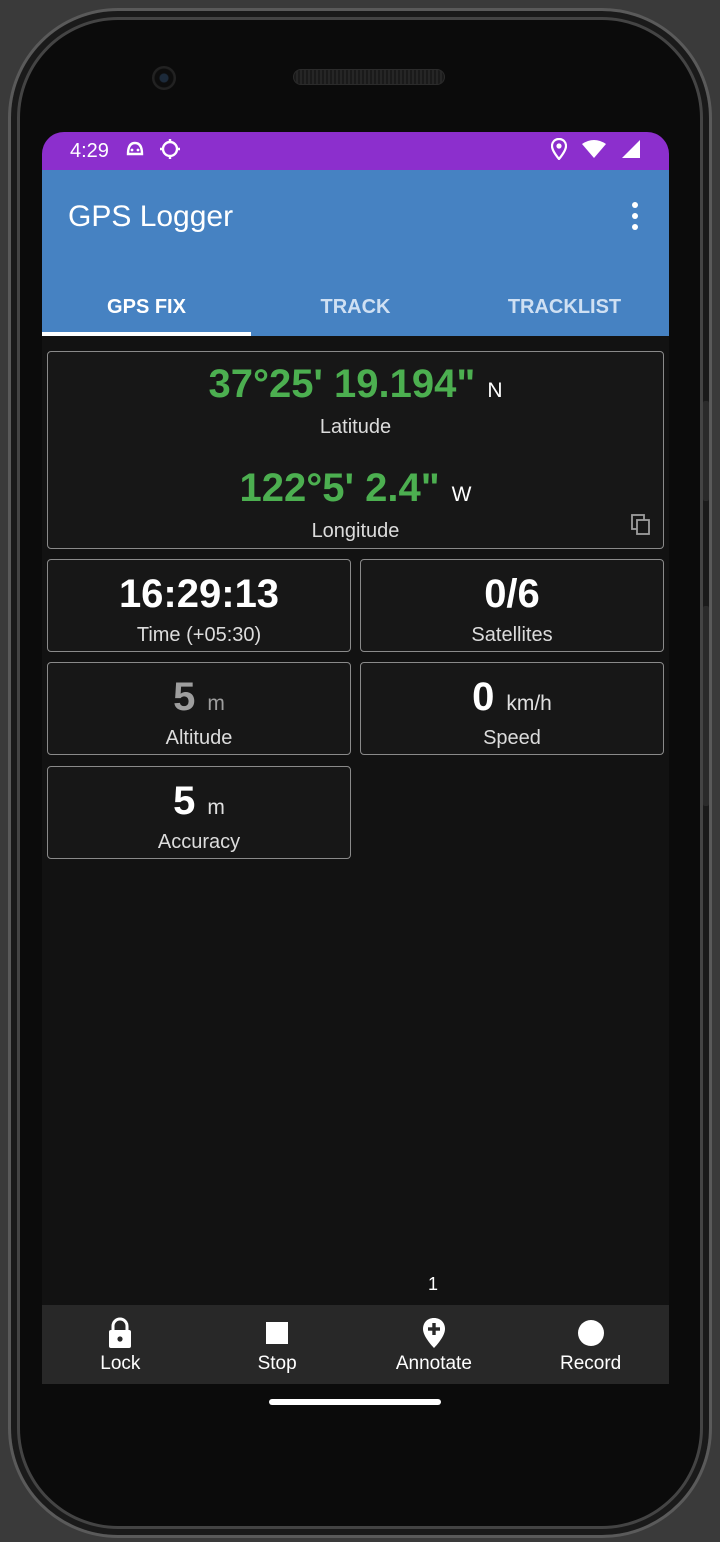  What do you see at coordinates (495, 390) in the screenshot?
I see `latitude-hemisphere: N` at bounding box center [495, 390].